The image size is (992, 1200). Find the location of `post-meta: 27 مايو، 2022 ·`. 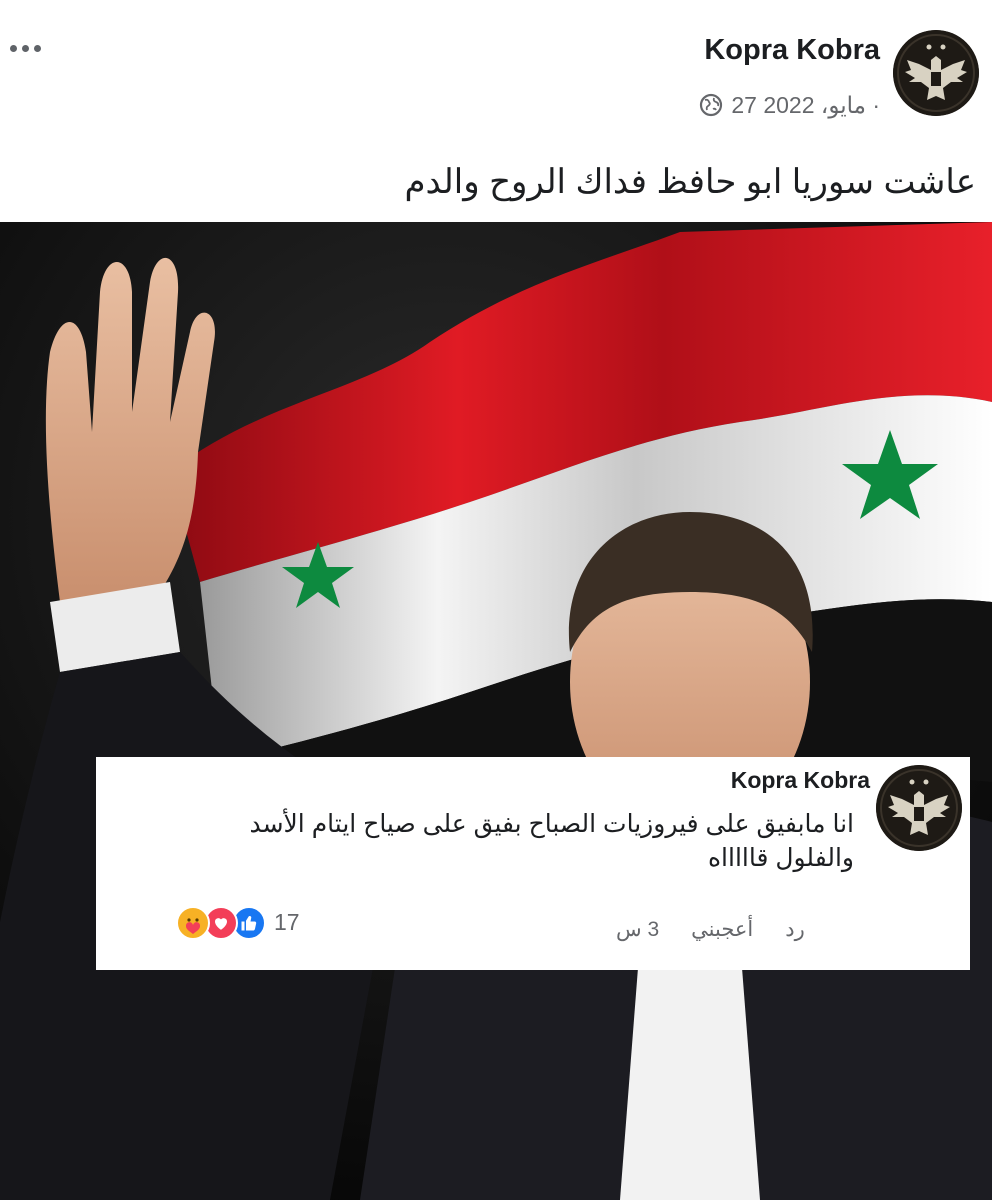

post-meta: 27 مايو، 2022 · is located at coordinates (720, 105).